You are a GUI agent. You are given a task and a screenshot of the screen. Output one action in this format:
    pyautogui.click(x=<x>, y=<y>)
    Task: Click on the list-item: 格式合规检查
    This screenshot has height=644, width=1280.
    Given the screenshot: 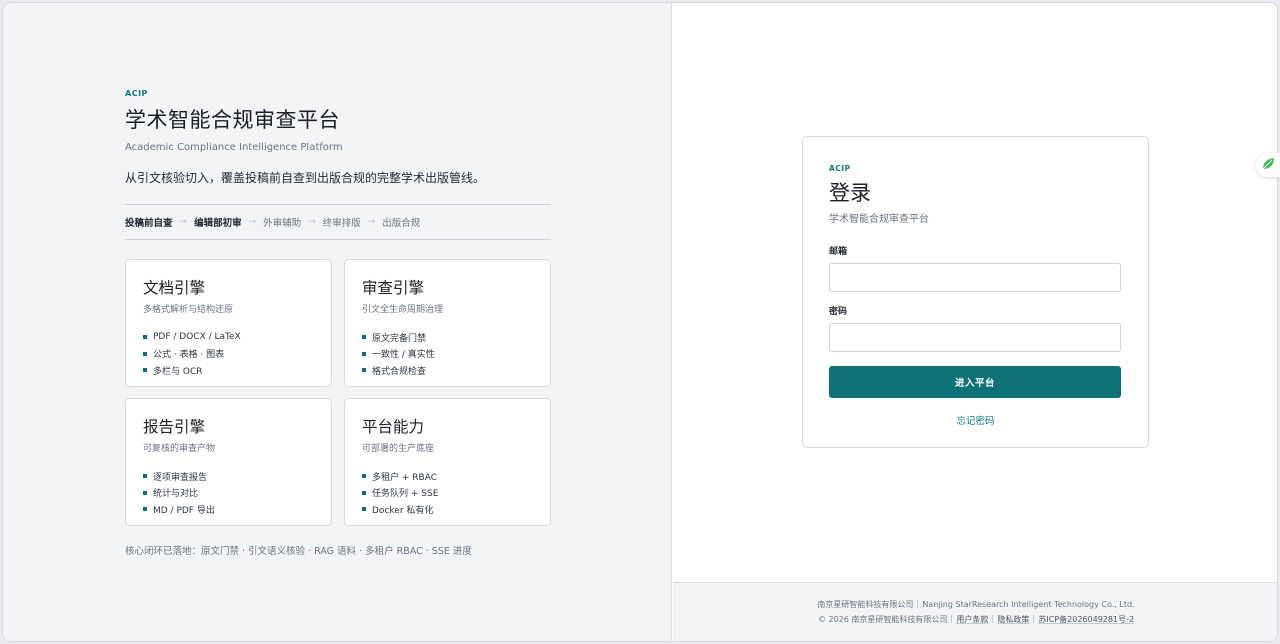 What is the action you would take?
    pyautogui.click(x=448, y=370)
    